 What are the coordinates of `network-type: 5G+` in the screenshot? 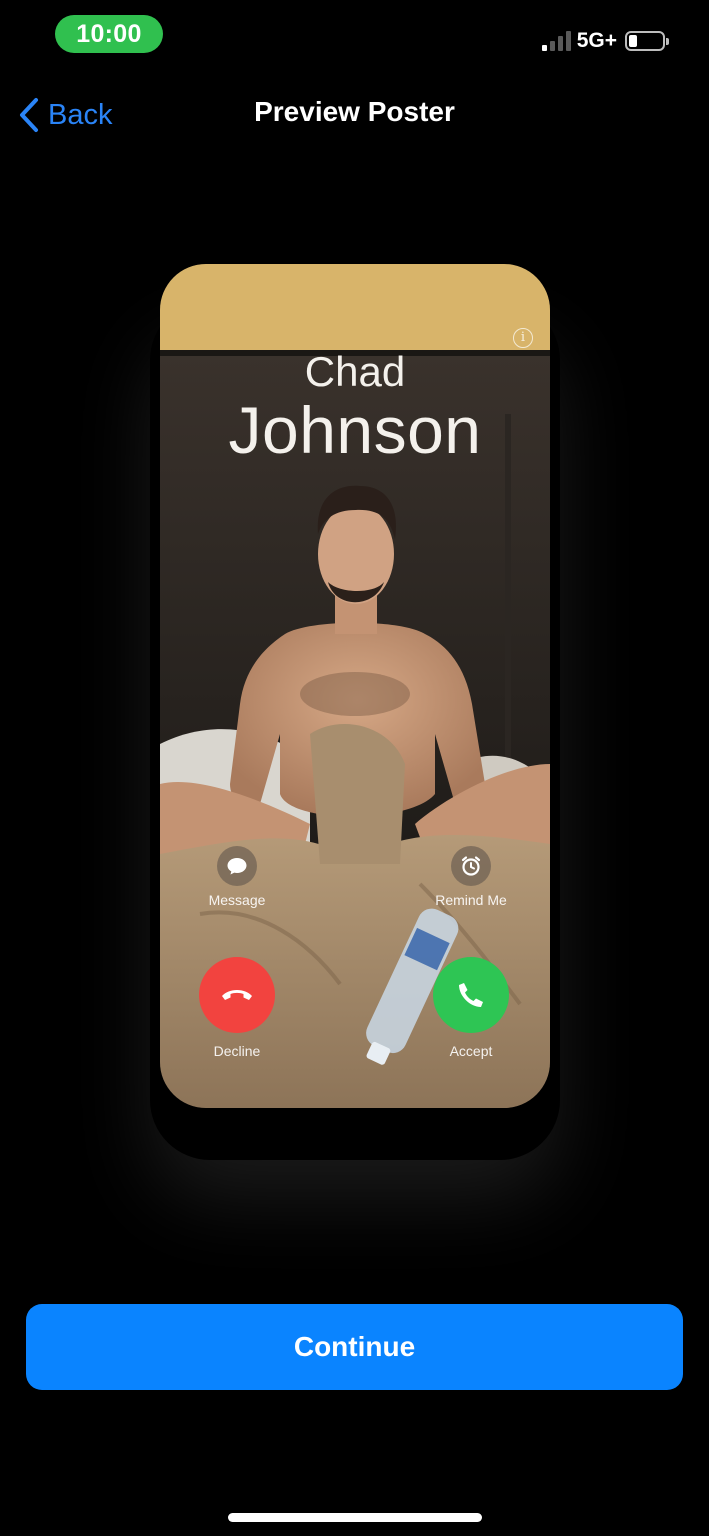 It's located at (596, 40).